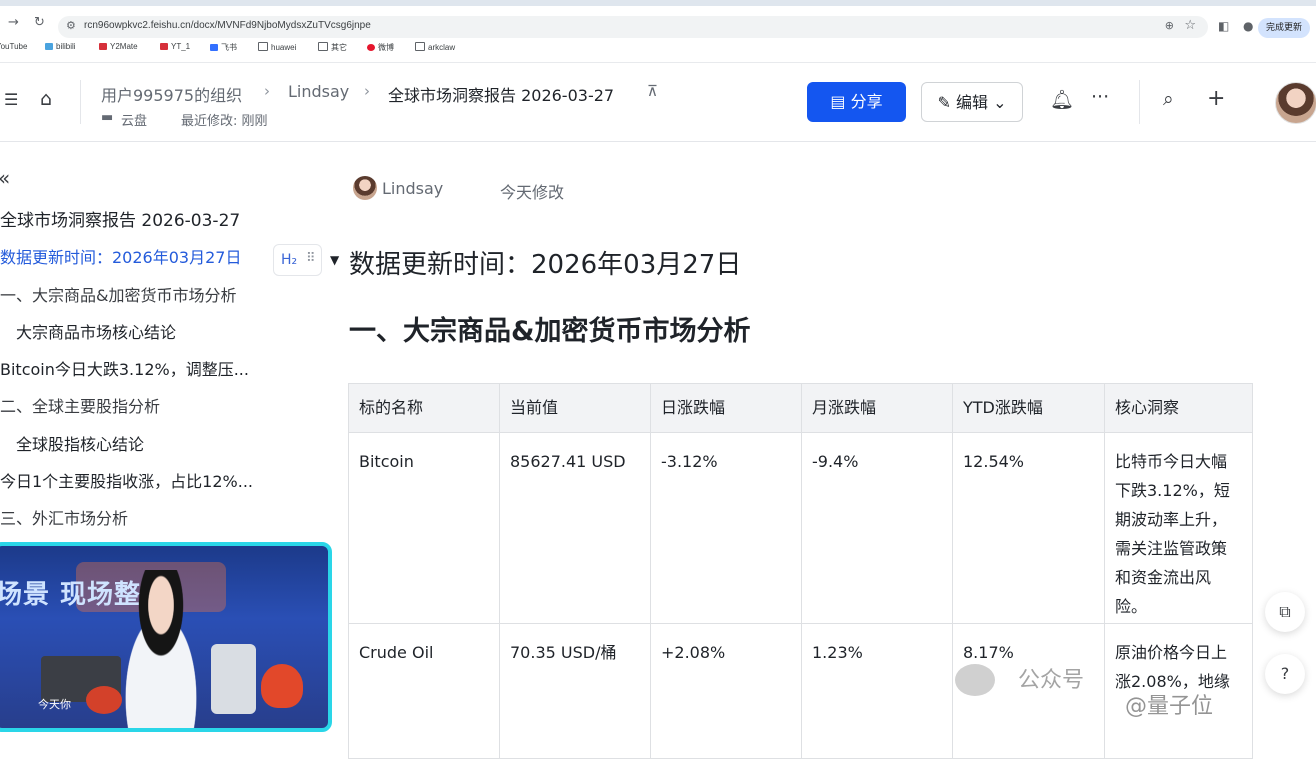 This screenshot has width=1316, height=759. What do you see at coordinates (104, 700) in the screenshot?
I see `video-mascot` at bounding box center [104, 700].